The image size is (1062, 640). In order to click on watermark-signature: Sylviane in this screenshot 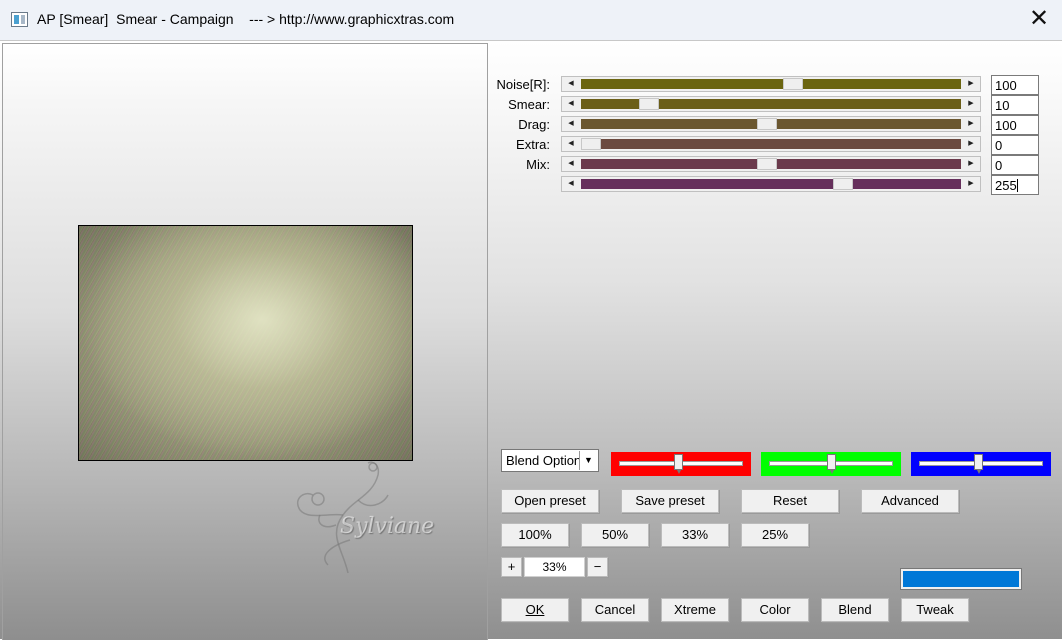, I will do `click(387, 526)`.